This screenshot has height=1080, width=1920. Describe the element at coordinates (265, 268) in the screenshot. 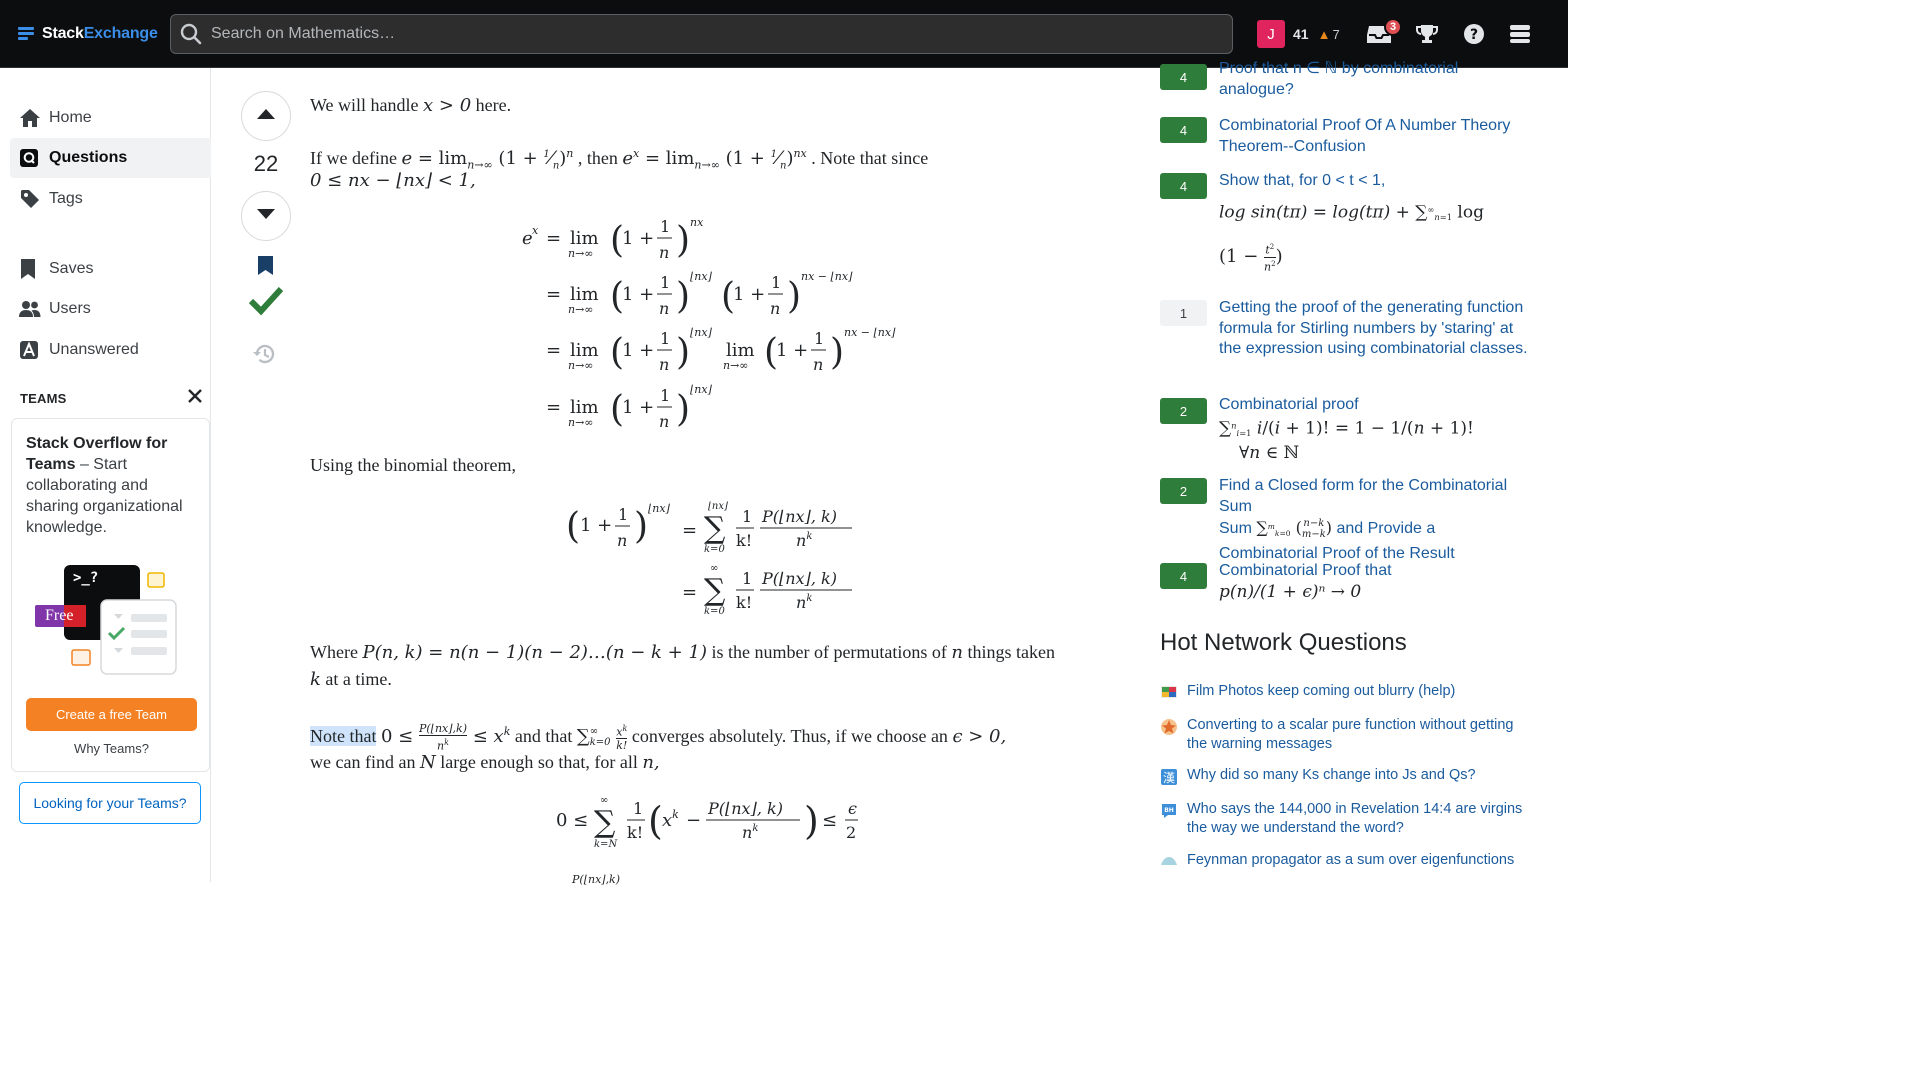

I see `bookmark-icon` at that location.